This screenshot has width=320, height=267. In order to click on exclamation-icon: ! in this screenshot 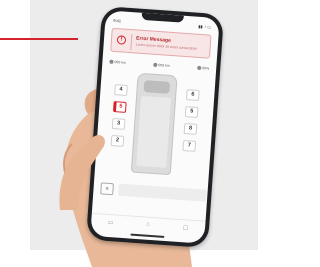, I will do `click(121, 40)`.